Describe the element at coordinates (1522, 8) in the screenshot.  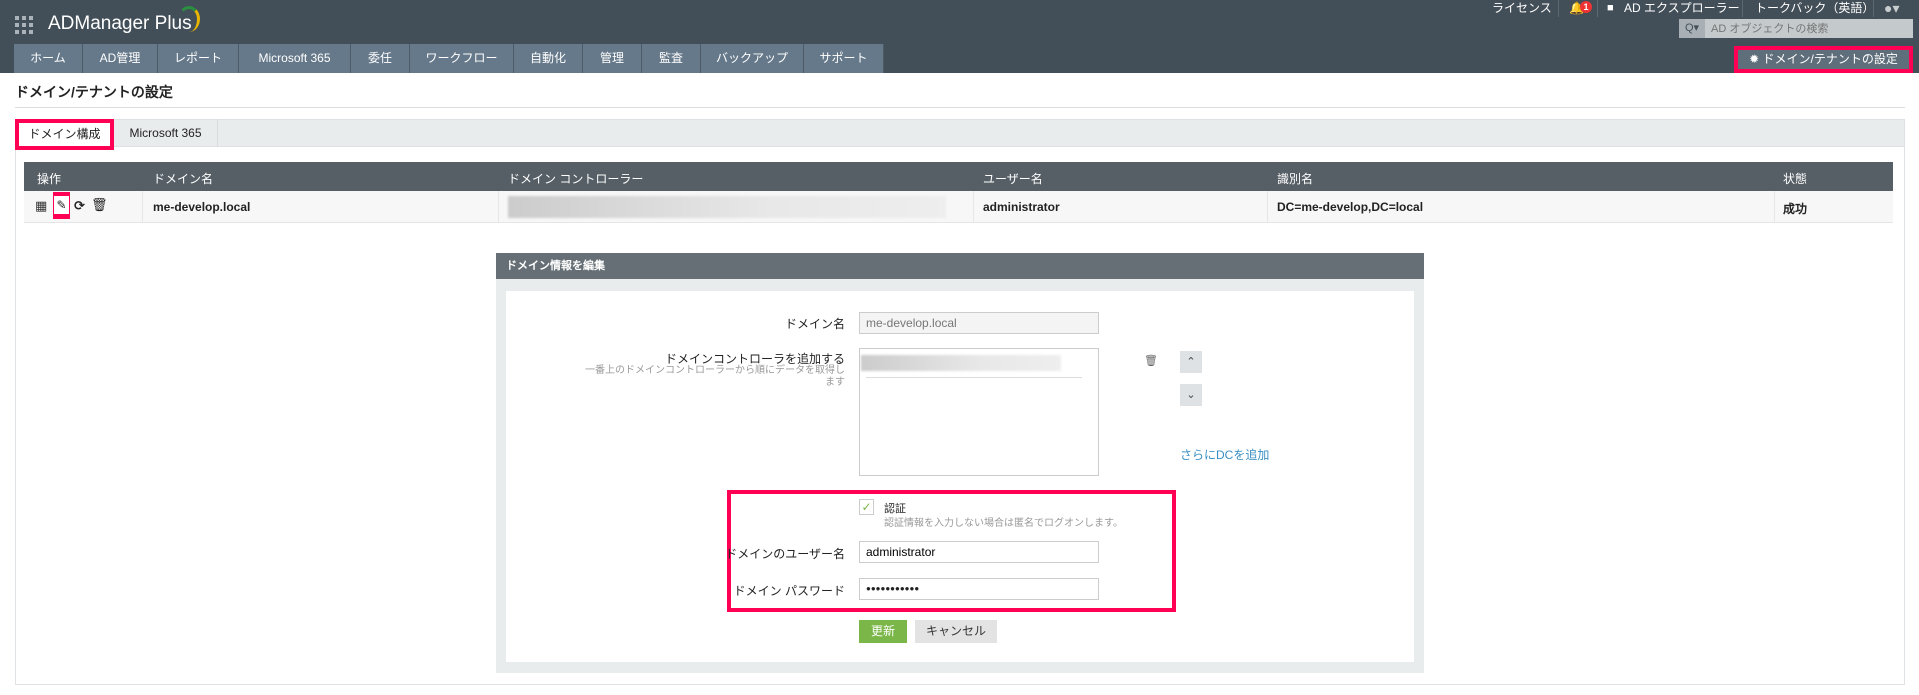
I see `license-link: ライセンス` at that location.